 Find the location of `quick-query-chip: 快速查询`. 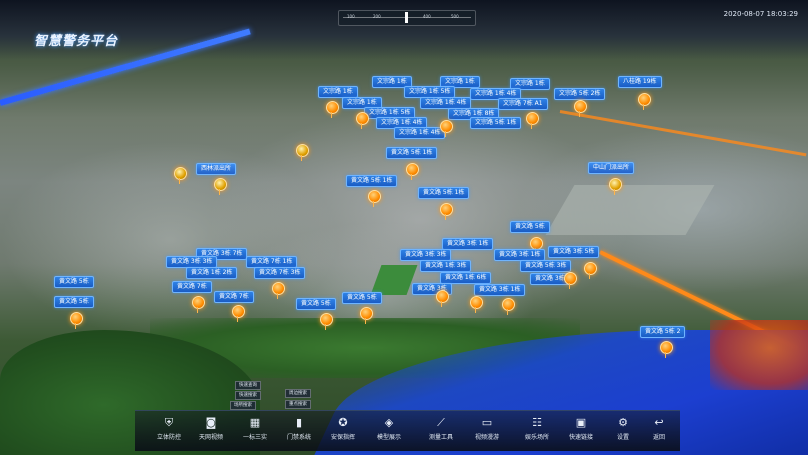

quick-query-chip: 快速查询 is located at coordinates (248, 385).